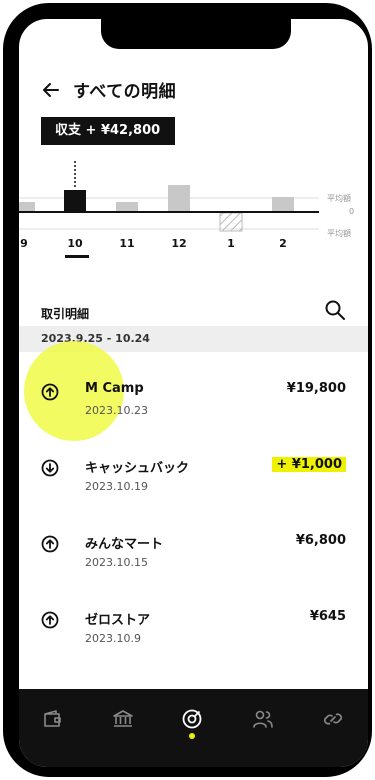 Image resolution: width=375 pixels, height=780 pixels. Describe the element at coordinates (179, 243) in the screenshot. I see `x-tick-label: 12` at that location.